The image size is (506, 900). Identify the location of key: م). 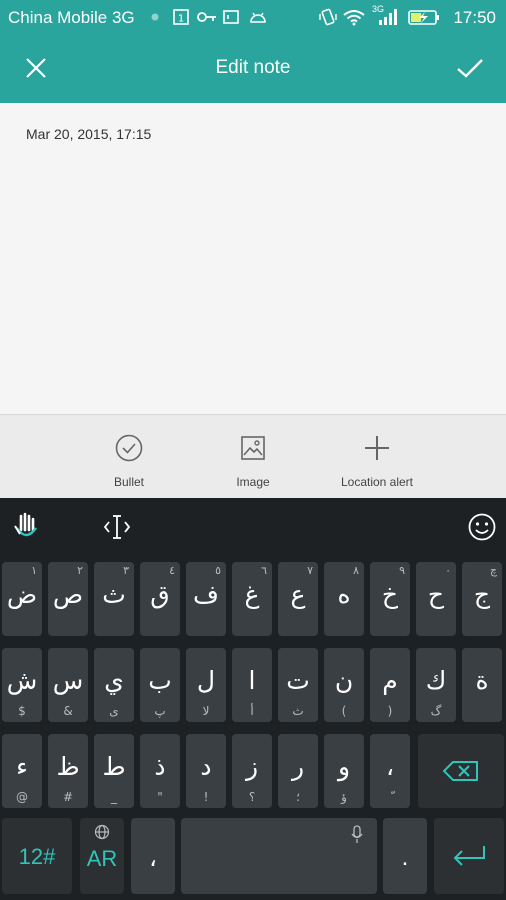
(390, 685).